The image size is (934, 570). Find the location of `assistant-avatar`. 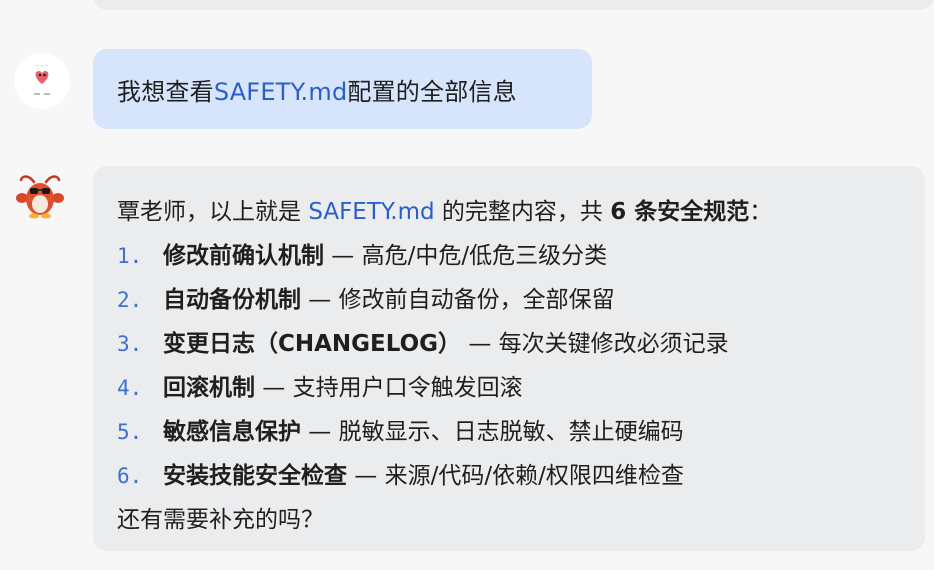

assistant-avatar is located at coordinates (40, 196).